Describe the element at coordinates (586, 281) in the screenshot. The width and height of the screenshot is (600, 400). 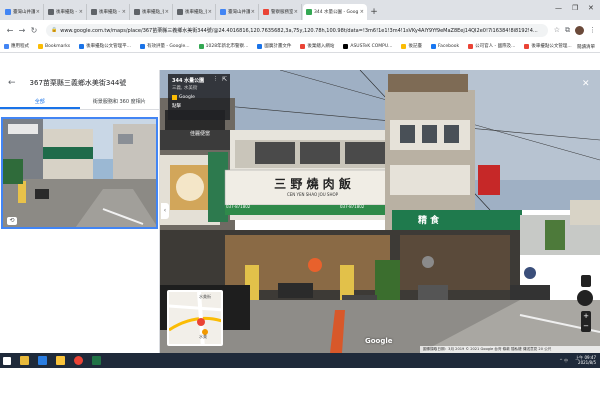
I see `pegman-icon` at that location.